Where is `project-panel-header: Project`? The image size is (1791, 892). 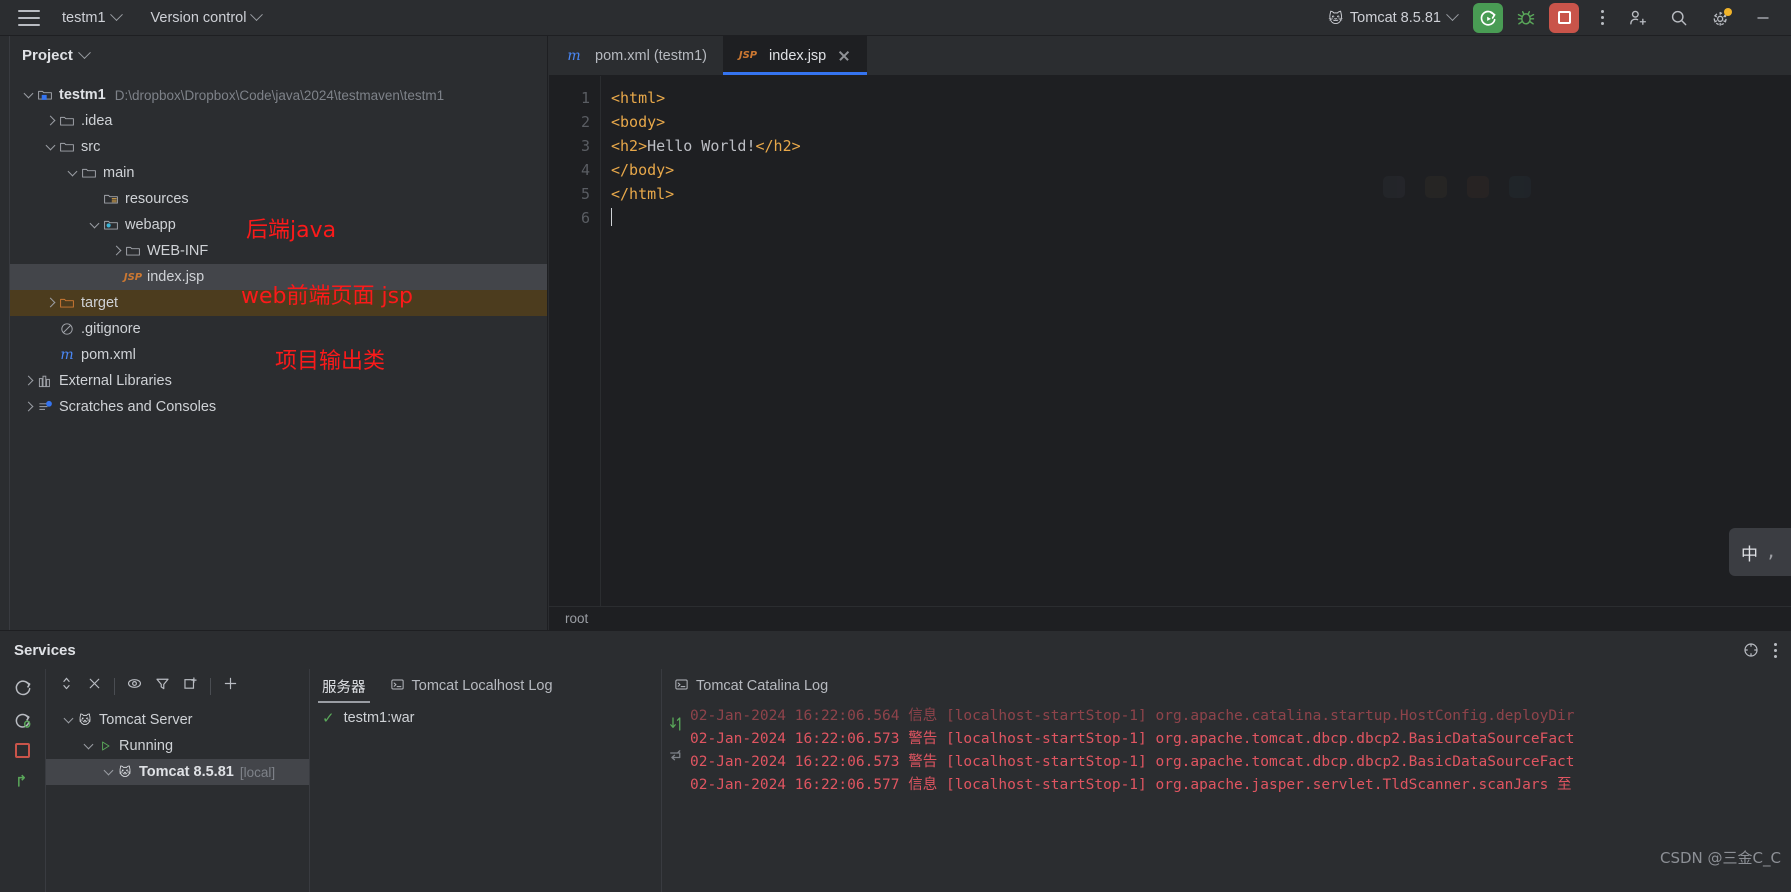
project-panel-header: Project is located at coordinates (278, 55).